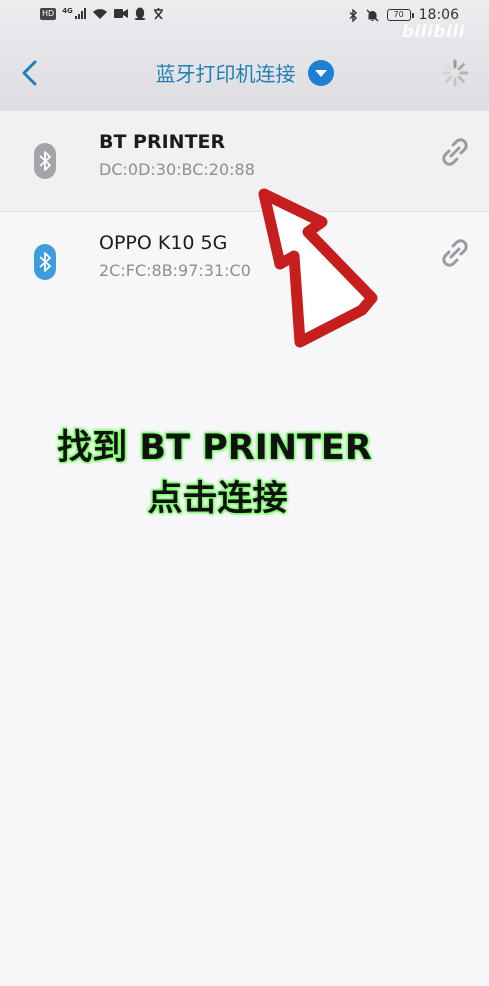  What do you see at coordinates (438, 15) in the screenshot?
I see `clock: 18:06` at bounding box center [438, 15].